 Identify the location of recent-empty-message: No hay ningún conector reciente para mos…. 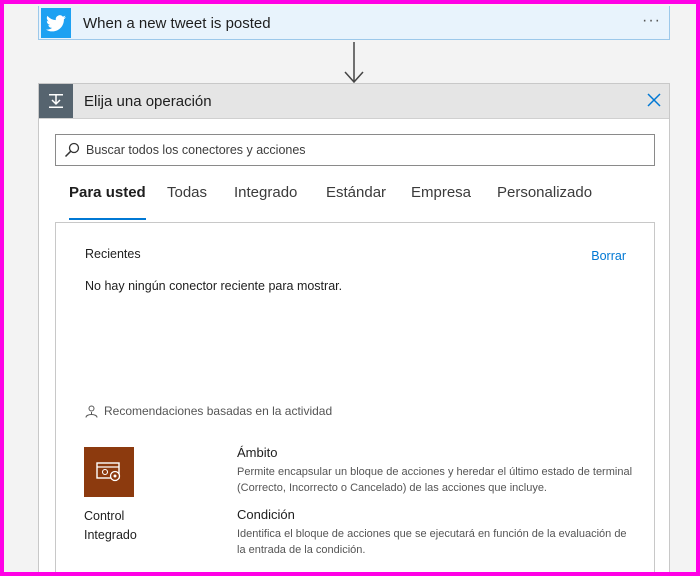
(214, 286).